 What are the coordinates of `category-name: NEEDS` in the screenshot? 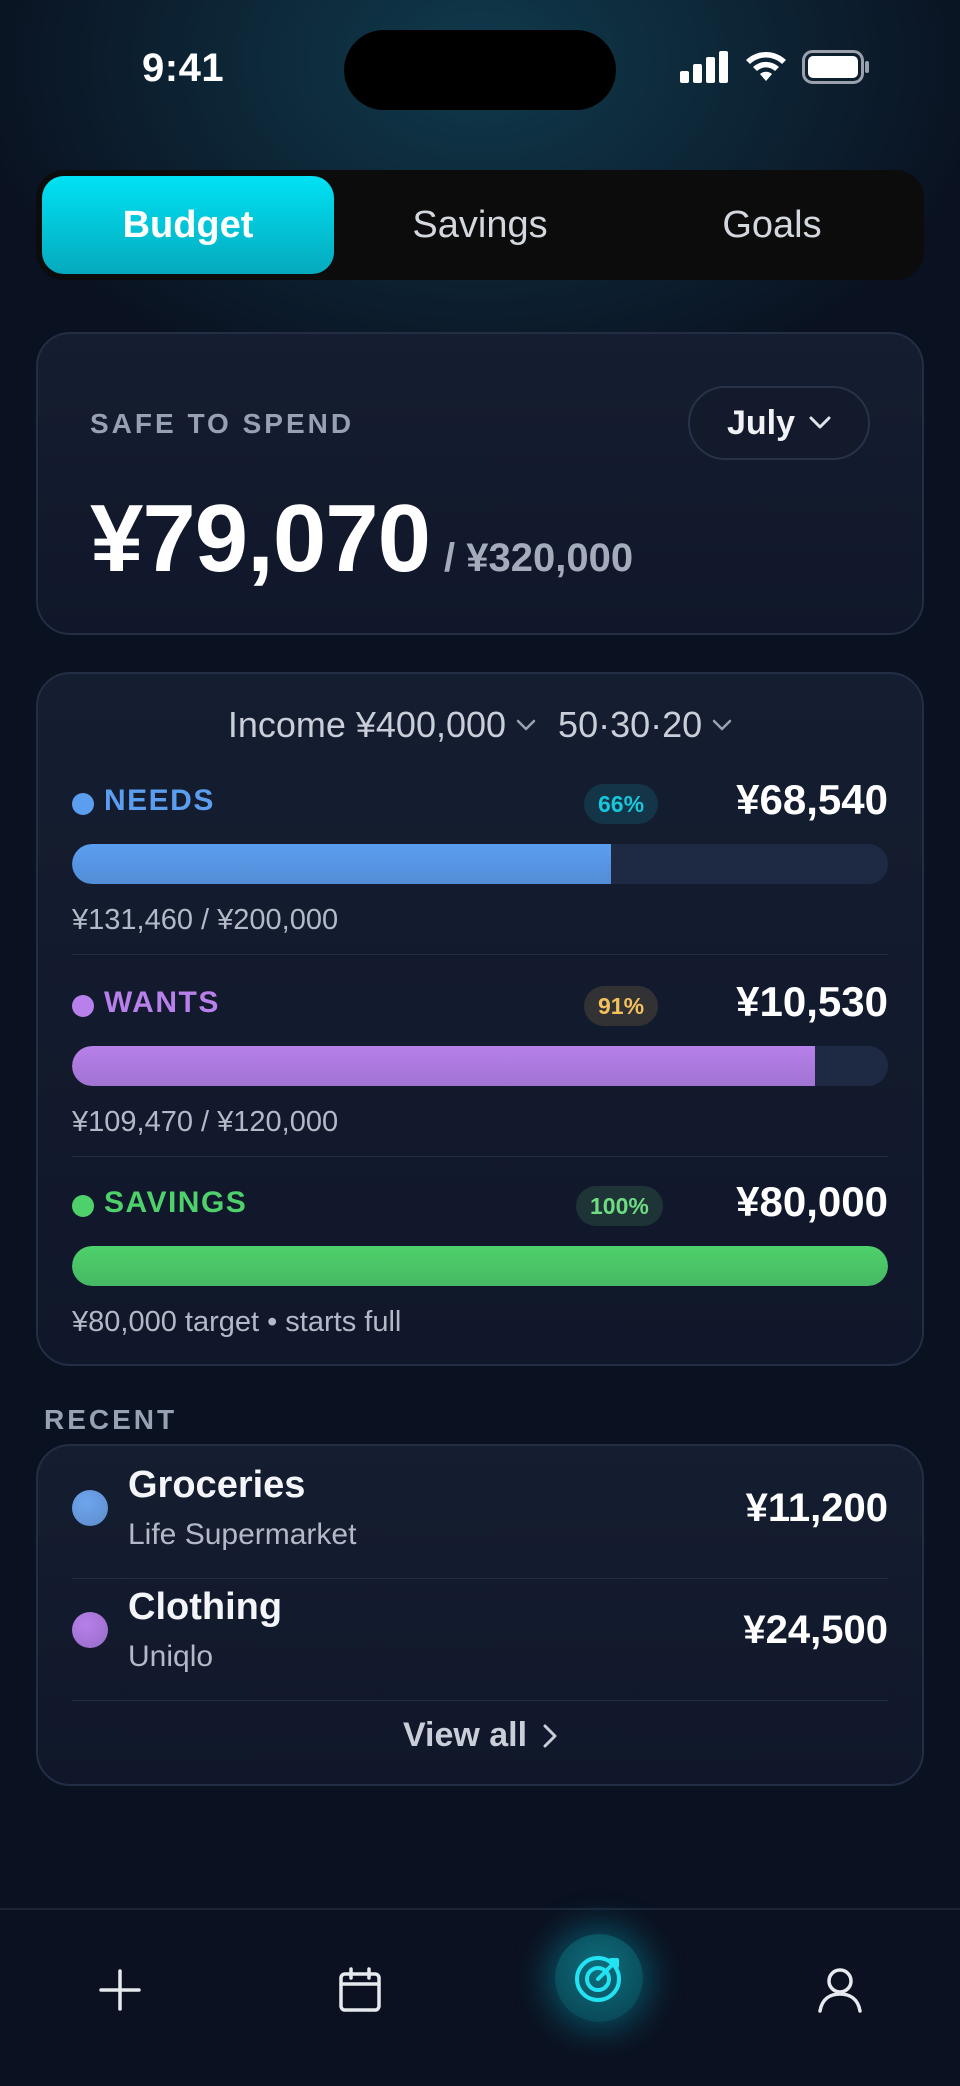 It's located at (159, 800).